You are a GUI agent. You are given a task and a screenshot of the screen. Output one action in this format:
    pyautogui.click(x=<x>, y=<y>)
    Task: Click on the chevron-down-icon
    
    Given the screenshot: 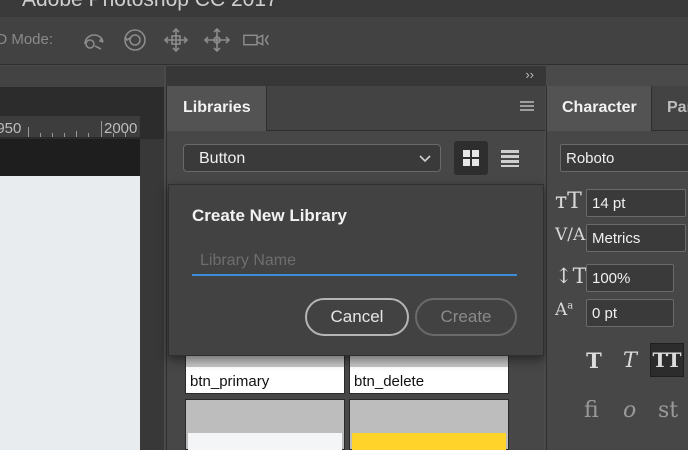 What is the action you would take?
    pyautogui.click(x=425, y=159)
    